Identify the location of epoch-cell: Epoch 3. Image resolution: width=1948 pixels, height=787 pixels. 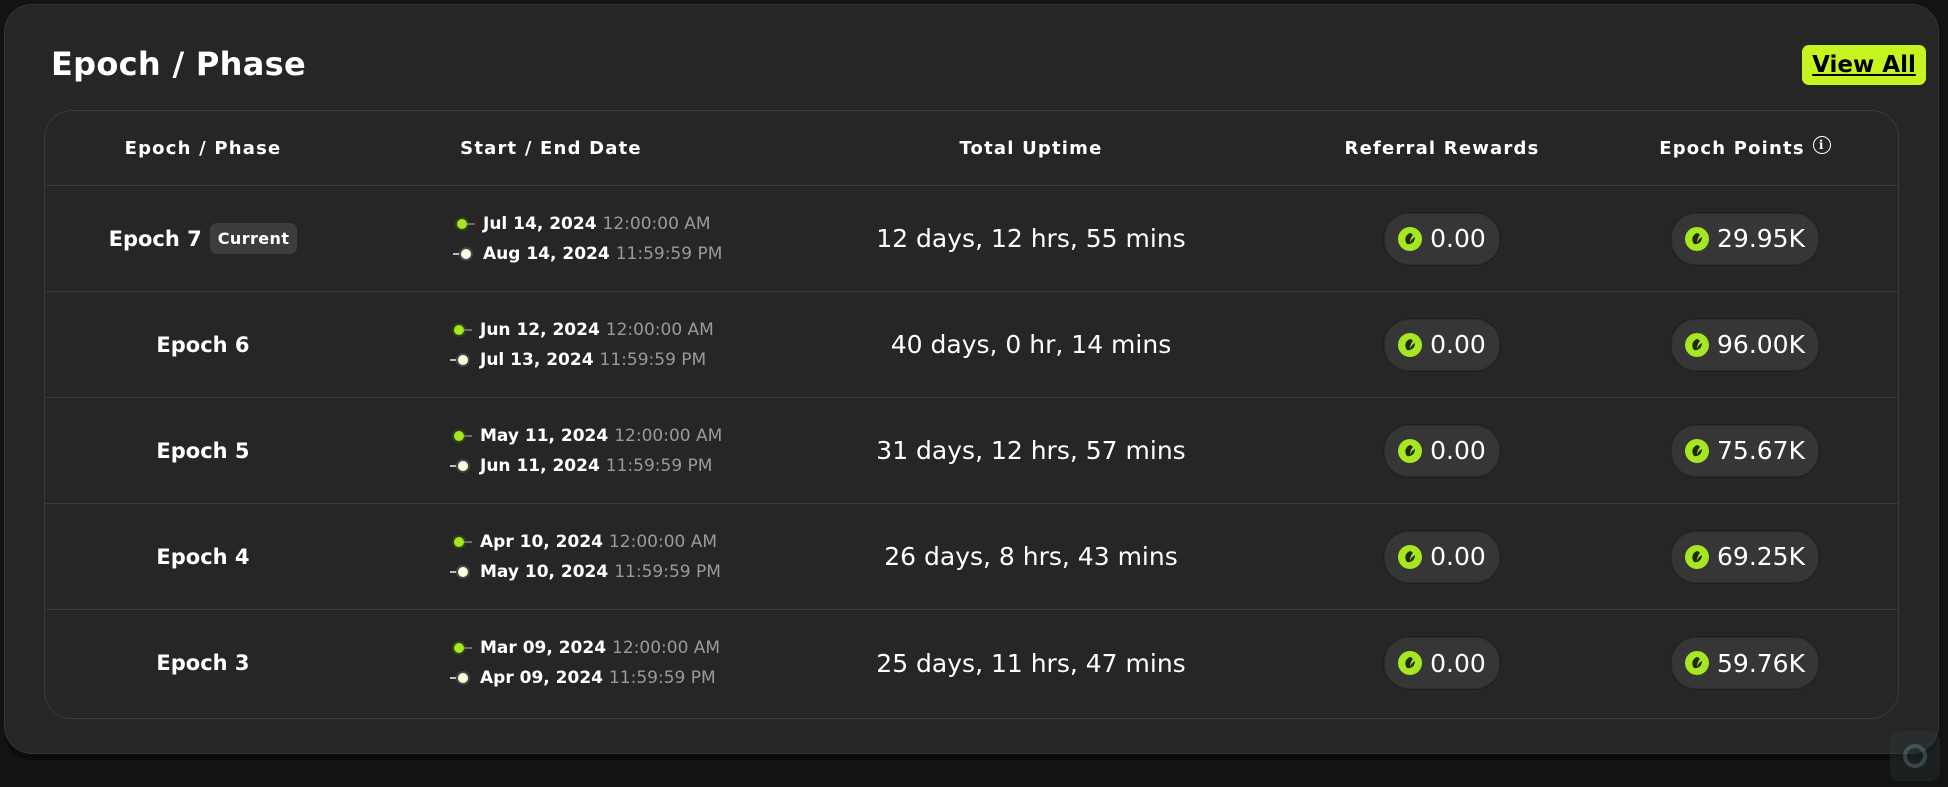
(203, 663).